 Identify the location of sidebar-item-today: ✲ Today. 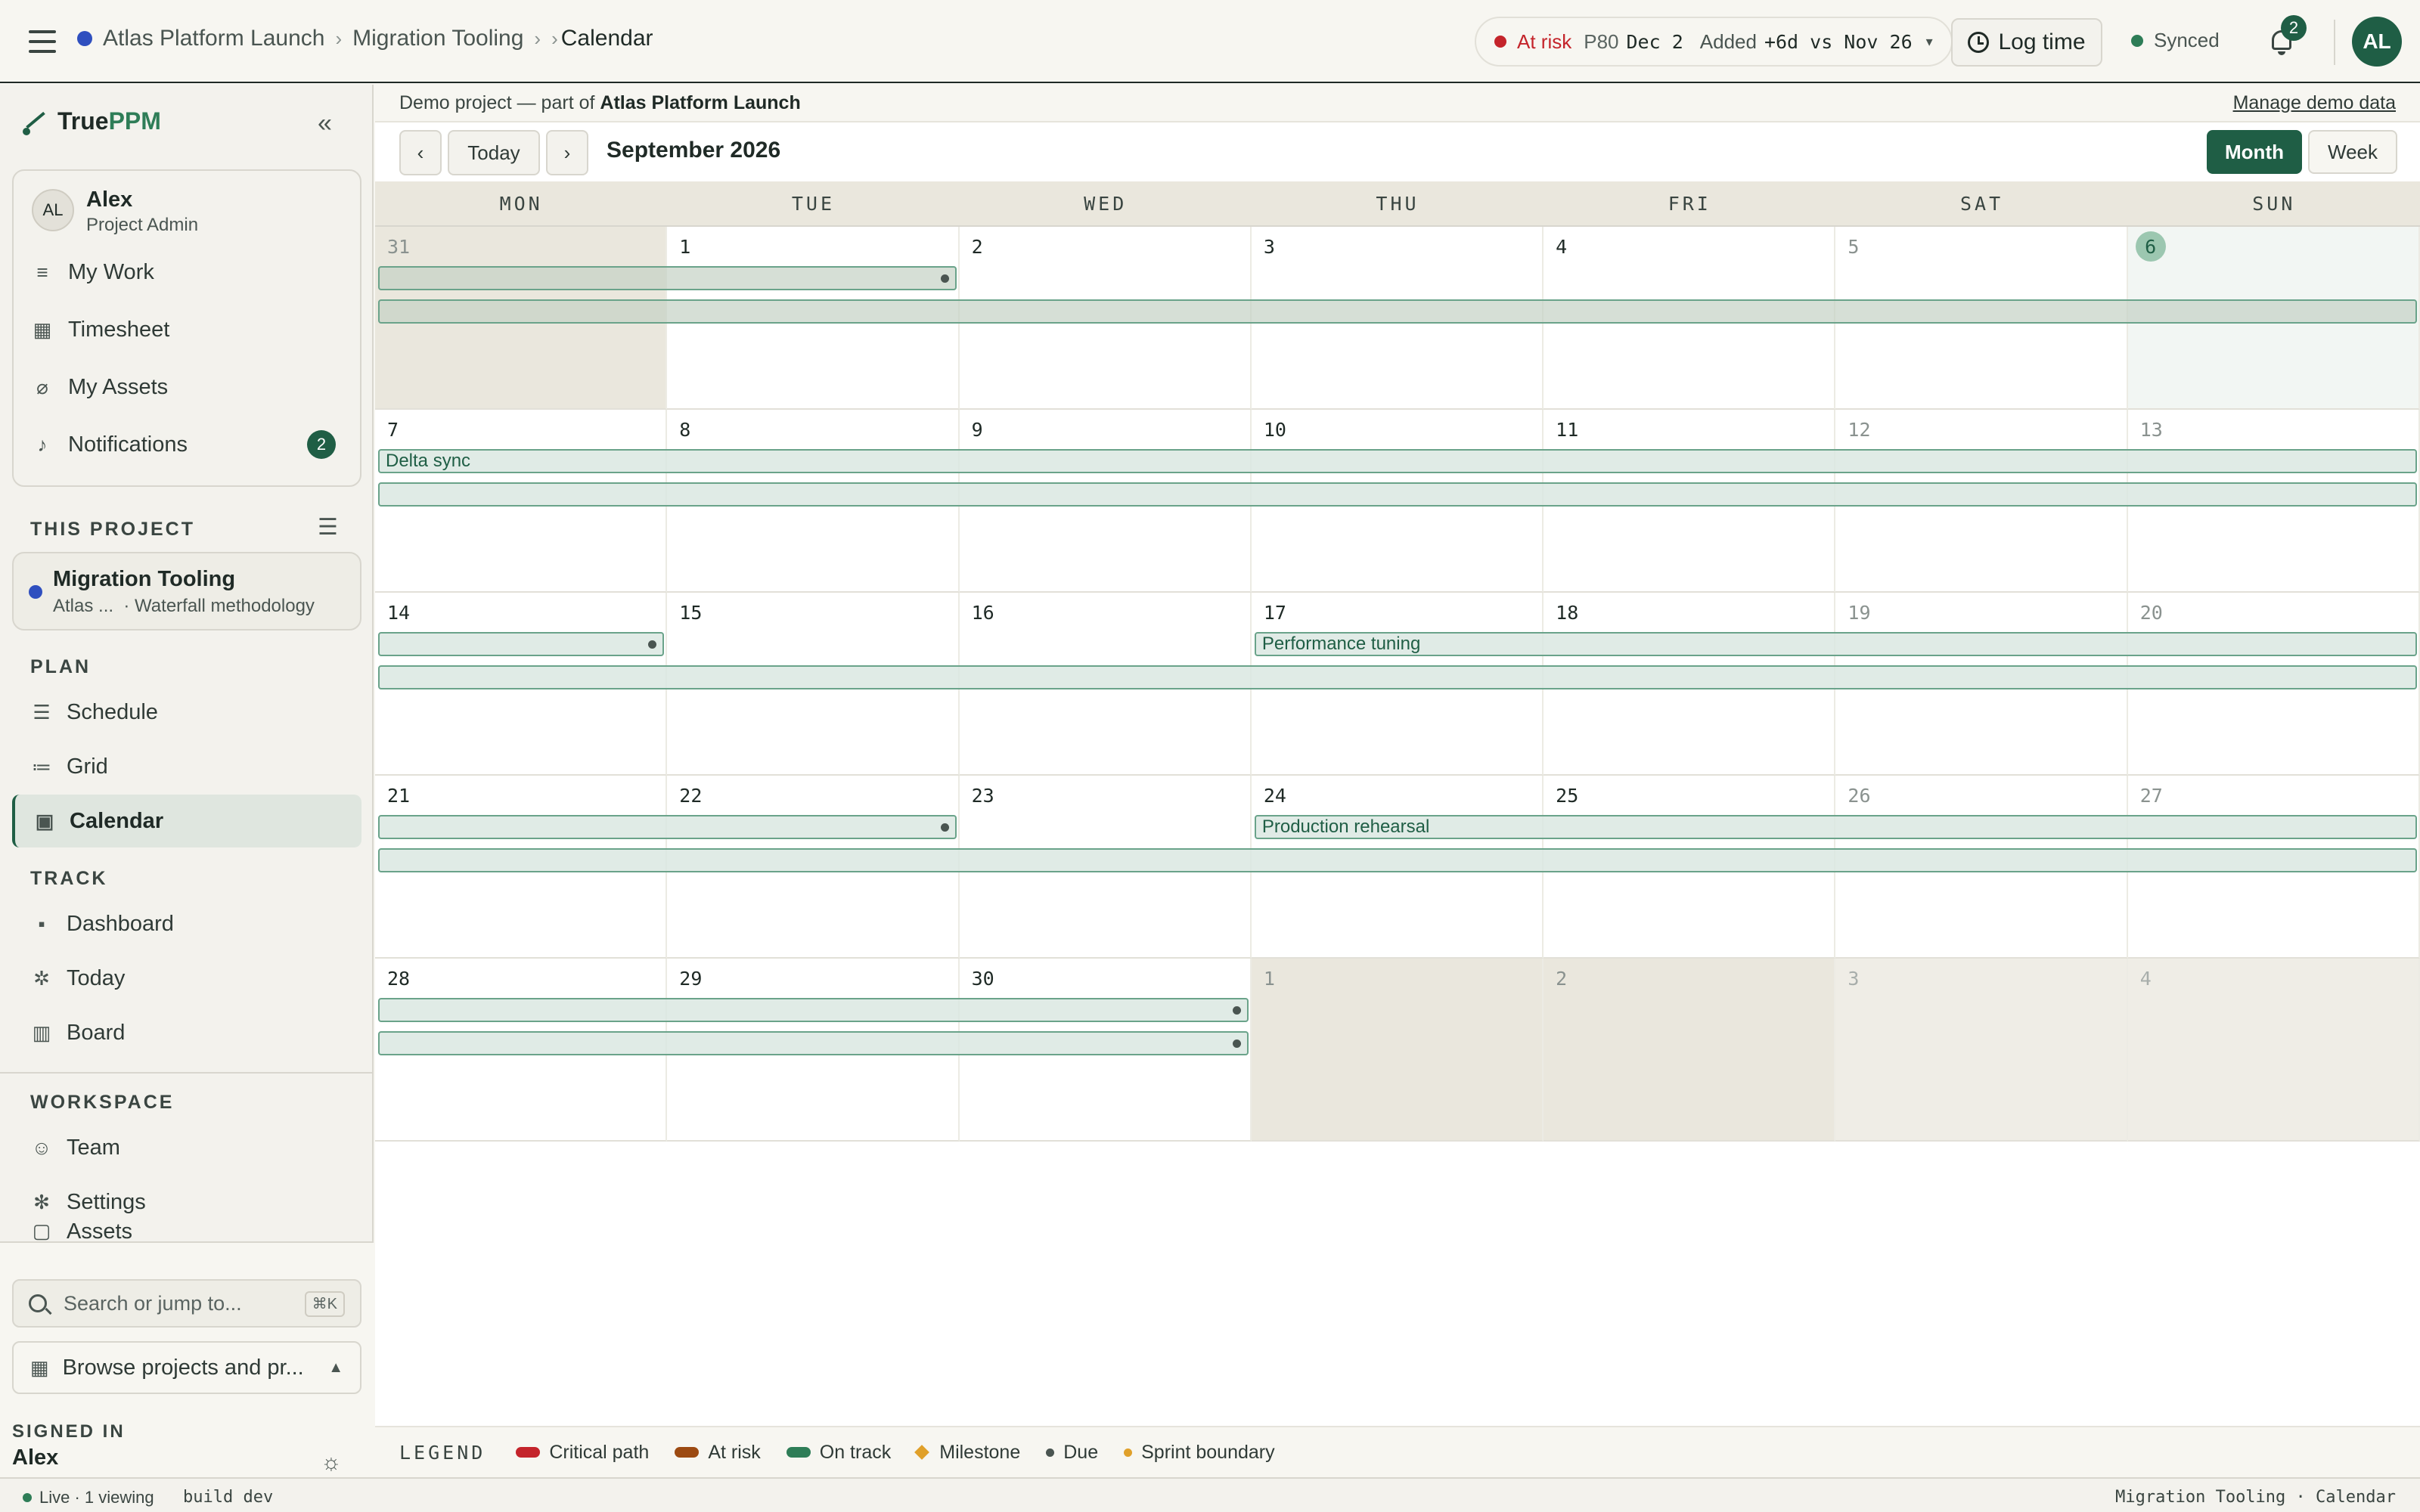
(186, 978).